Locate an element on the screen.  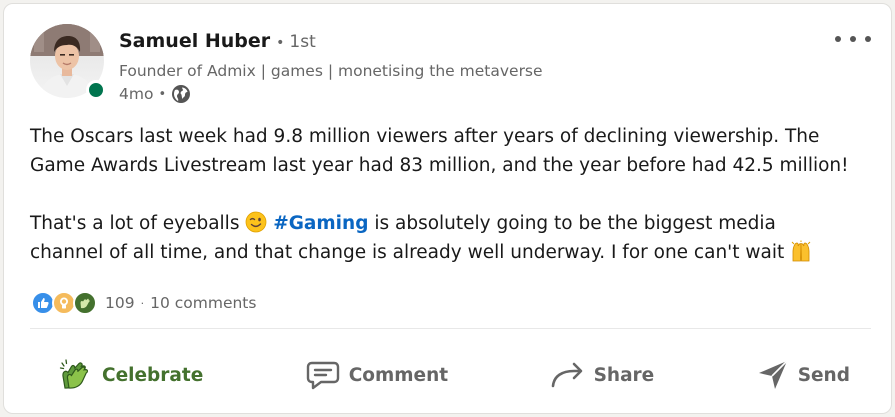
winking-face-emoji is located at coordinates (256, 222).